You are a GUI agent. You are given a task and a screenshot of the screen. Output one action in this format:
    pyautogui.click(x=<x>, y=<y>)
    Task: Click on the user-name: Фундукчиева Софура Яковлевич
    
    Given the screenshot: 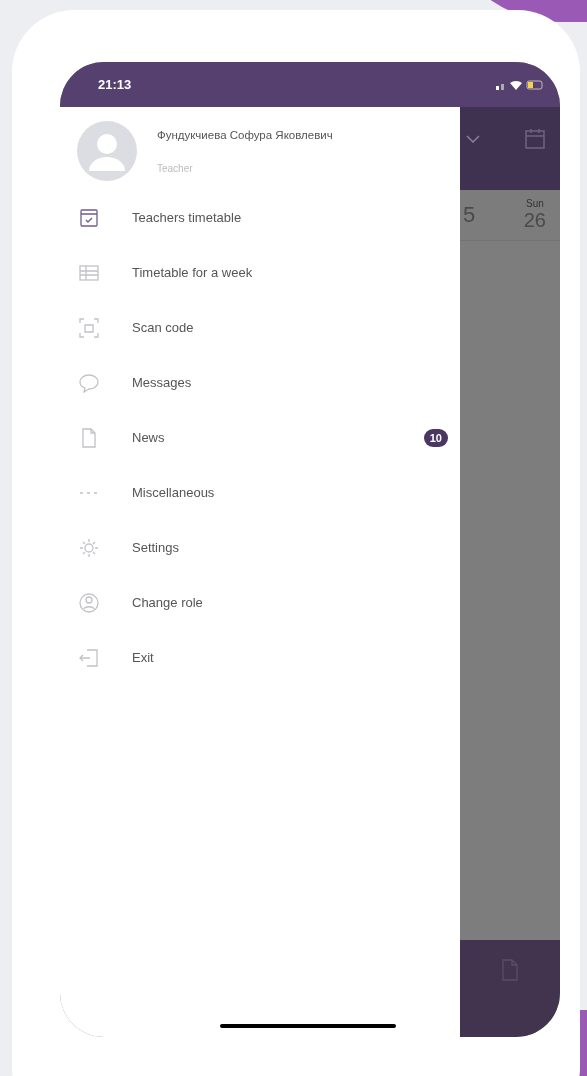 What is the action you would take?
    pyautogui.click(x=245, y=134)
    